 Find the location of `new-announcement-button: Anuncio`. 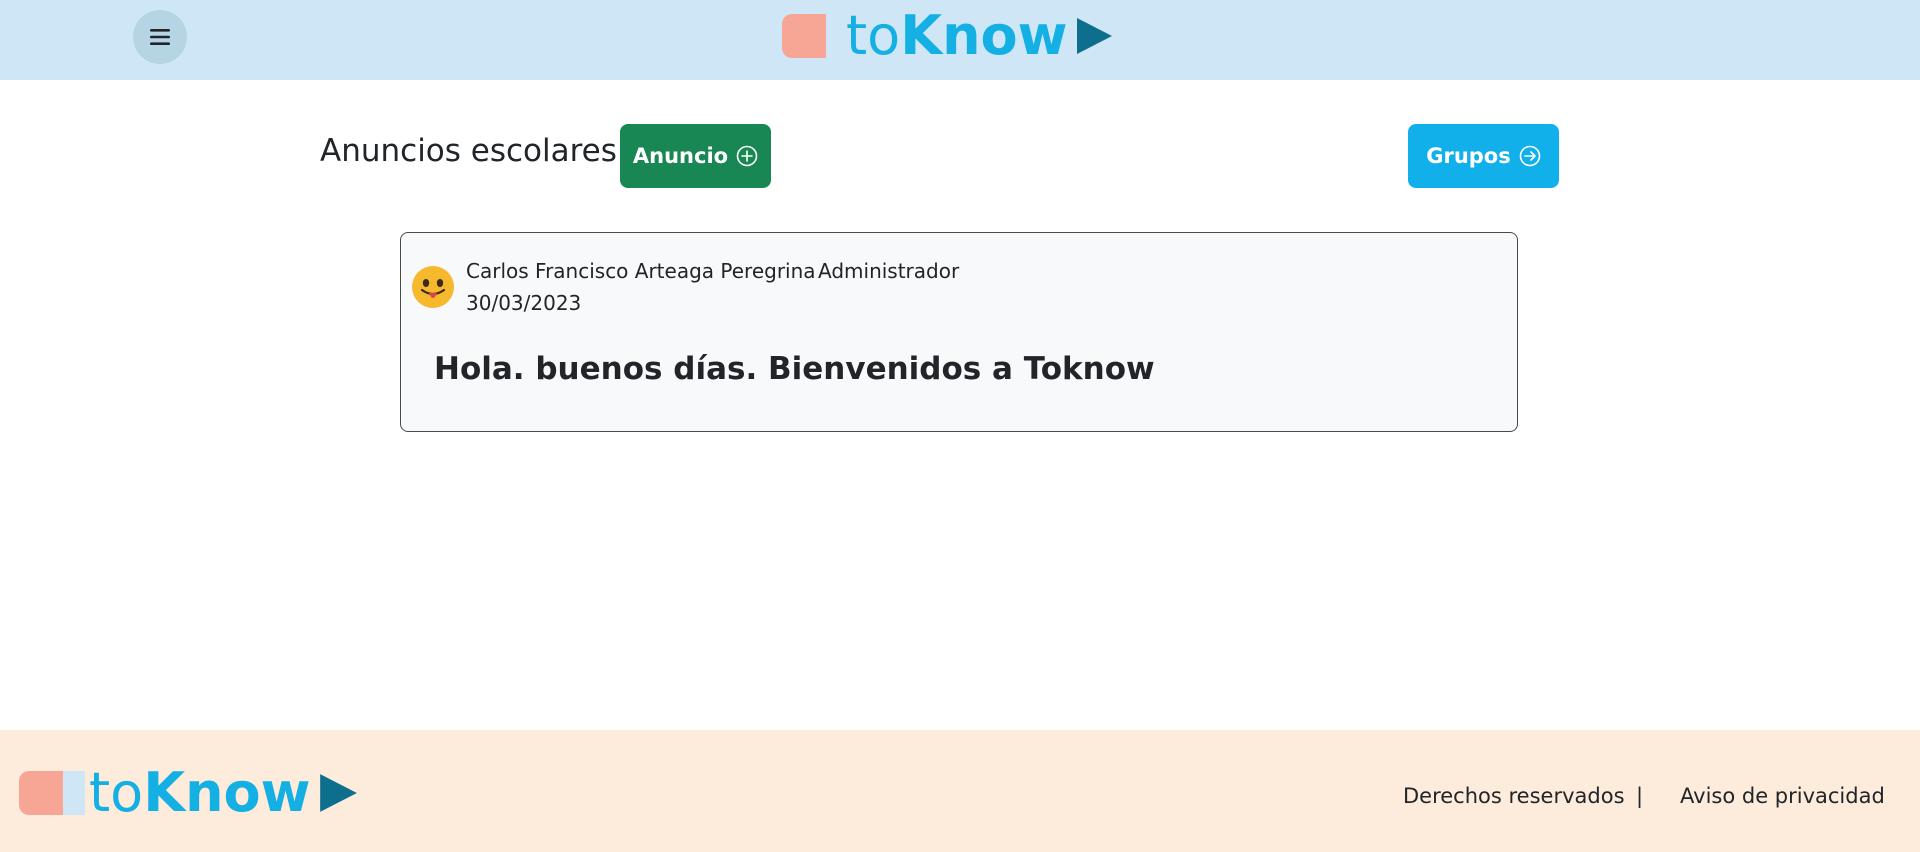

new-announcement-button: Anuncio is located at coordinates (695, 156).